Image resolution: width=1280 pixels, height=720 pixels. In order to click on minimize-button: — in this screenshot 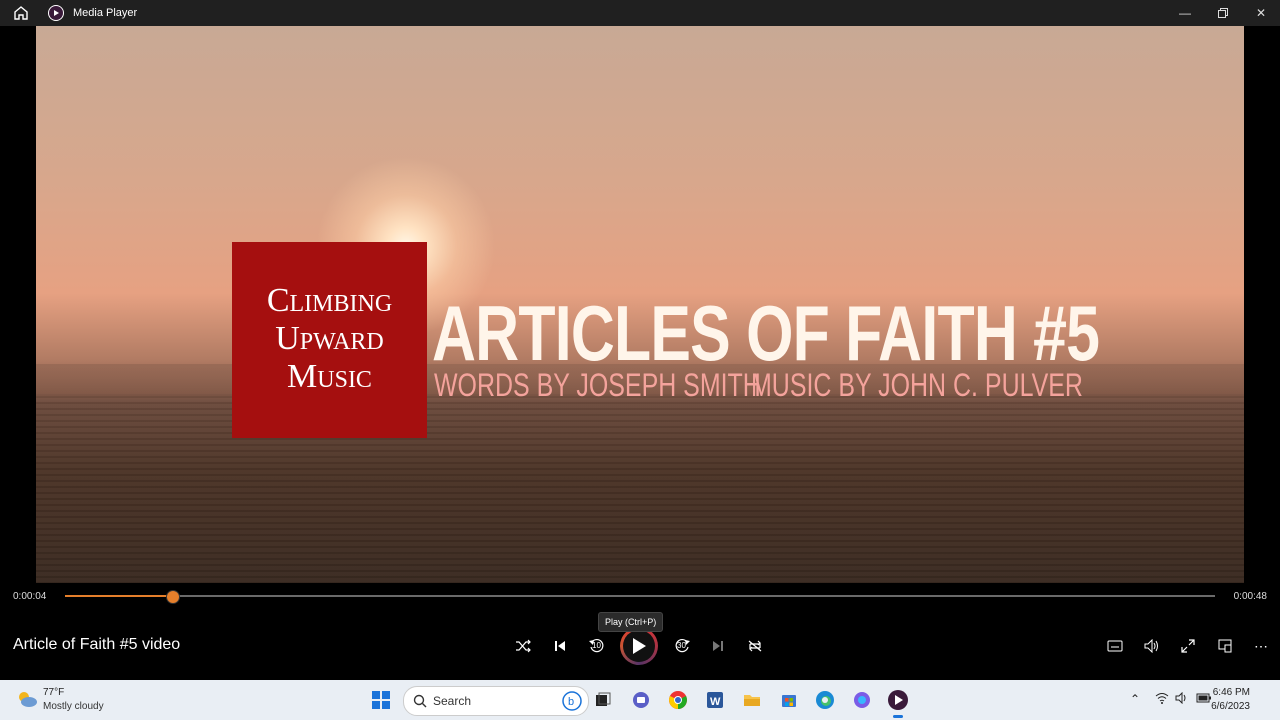, I will do `click(1185, 13)`.